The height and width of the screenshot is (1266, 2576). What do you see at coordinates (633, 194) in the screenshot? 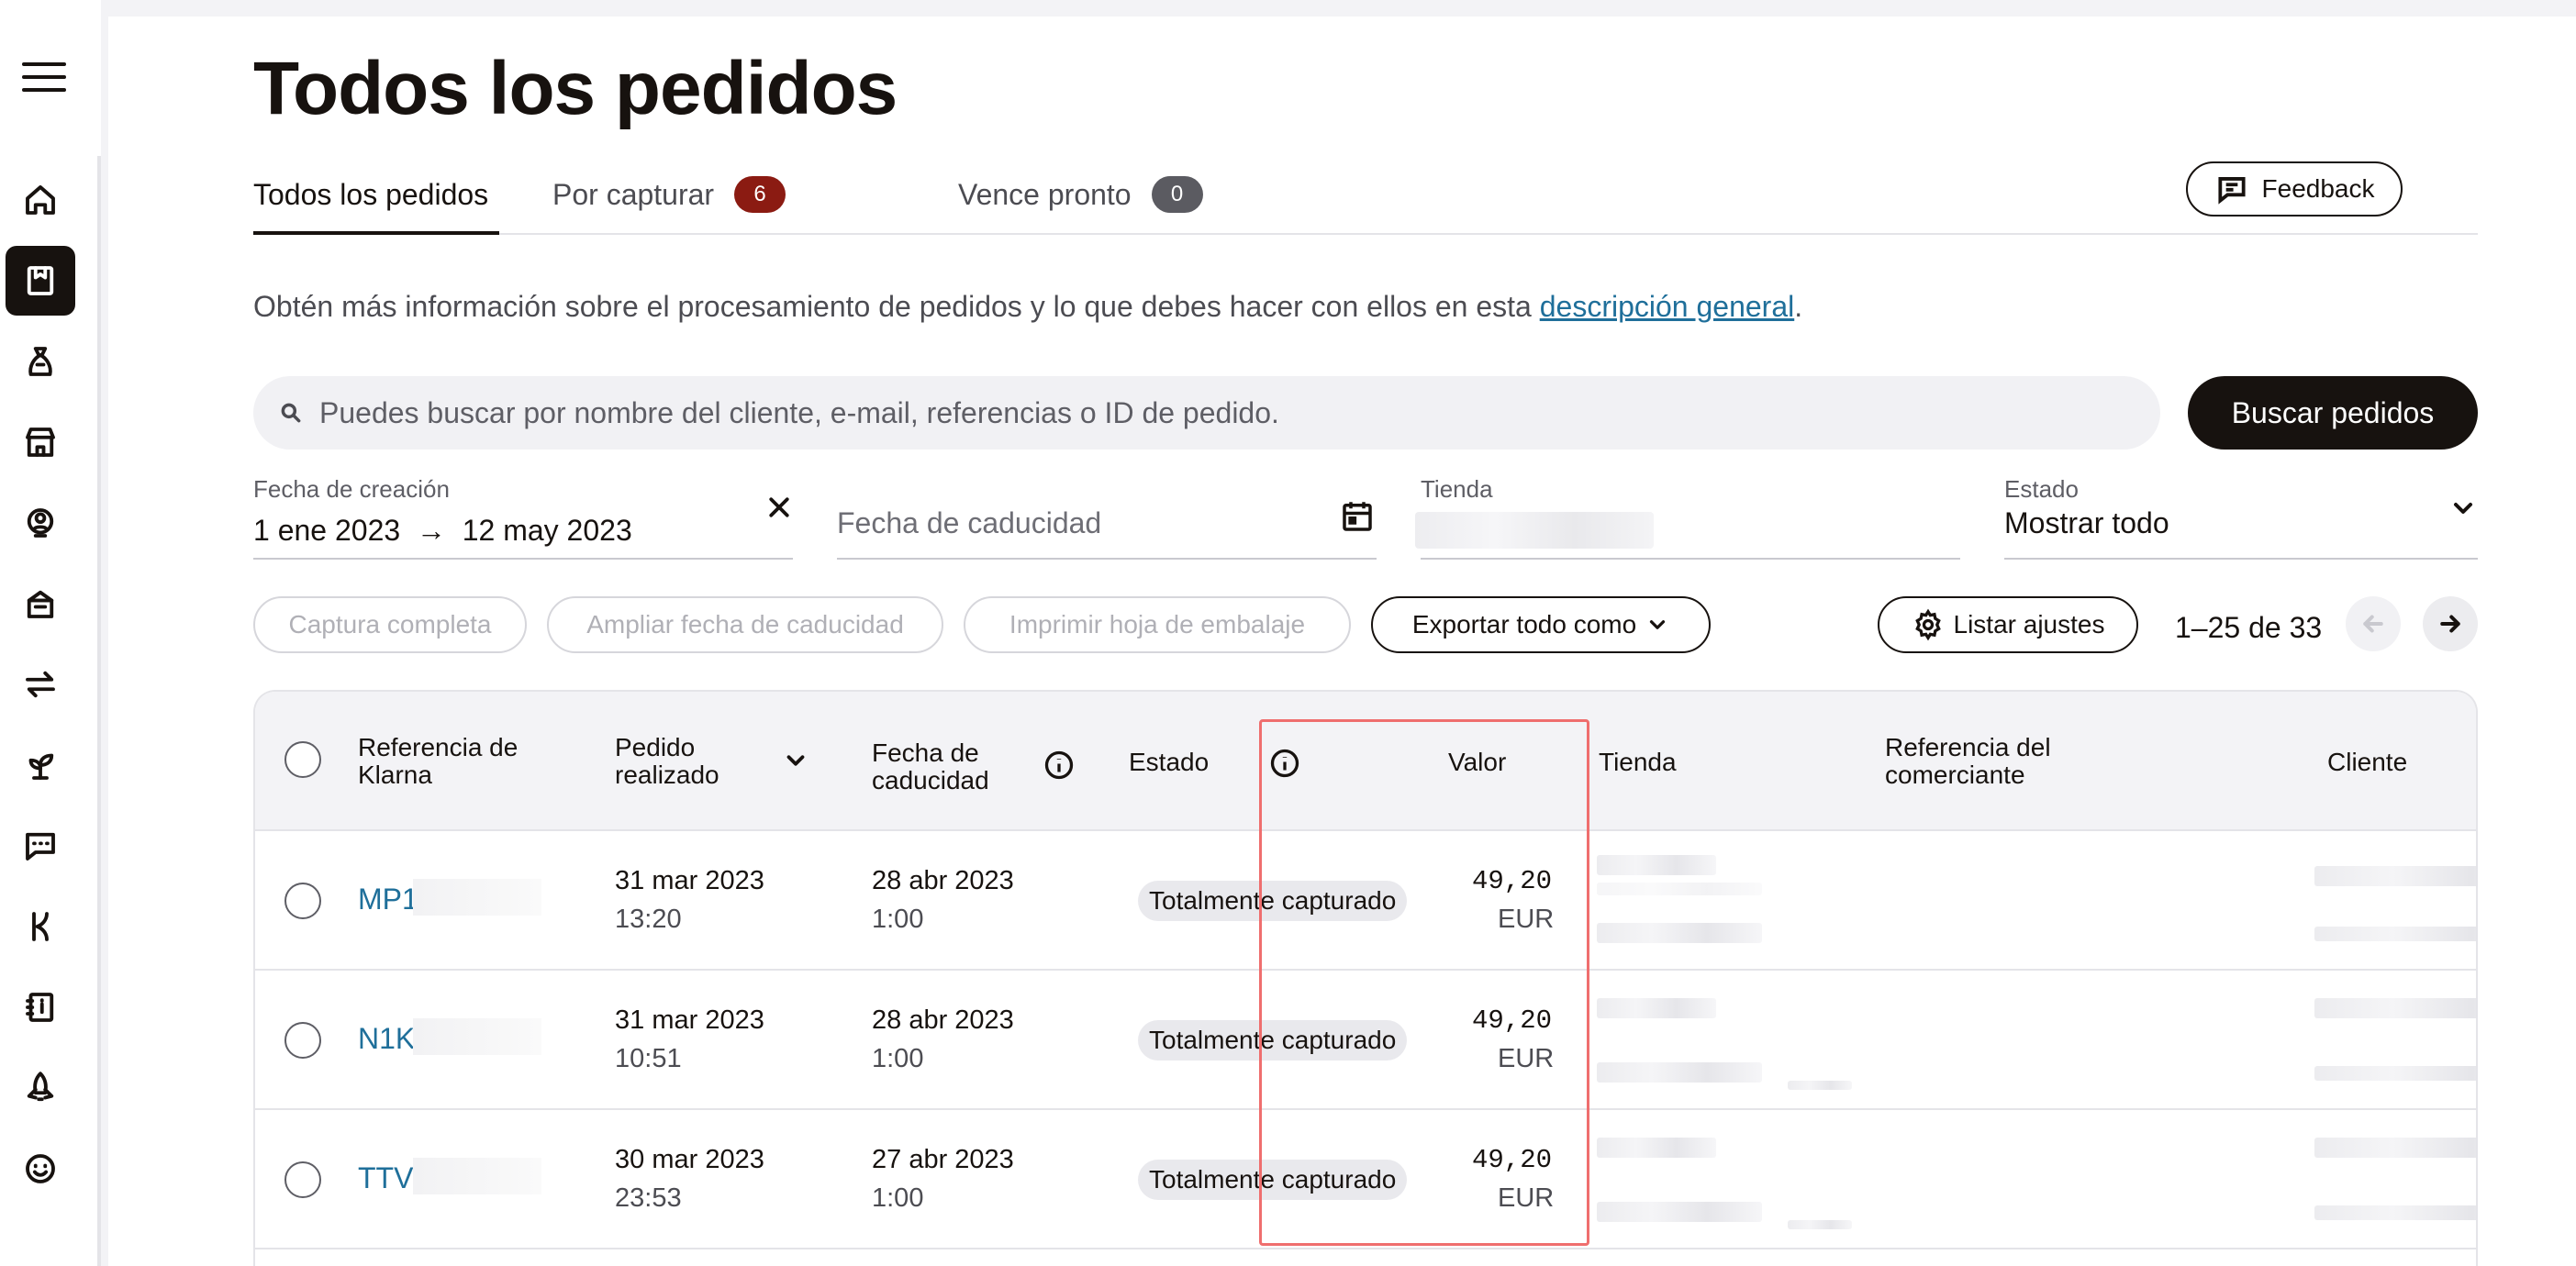
I see `tab-label: Por capturar` at bounding box center [633, 194].